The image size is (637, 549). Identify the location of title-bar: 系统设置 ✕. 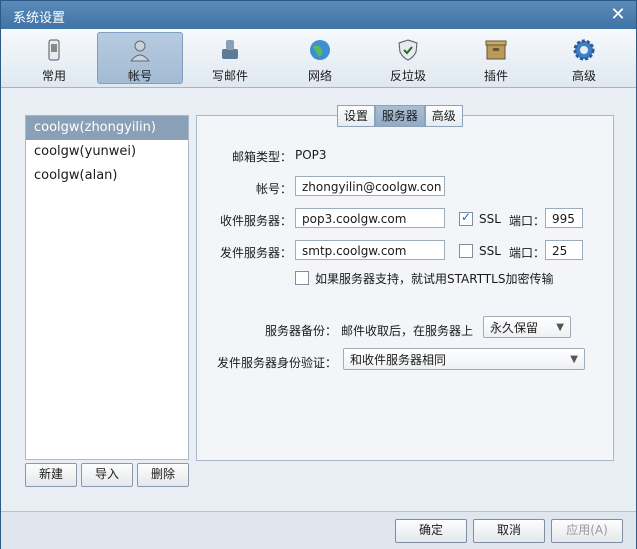
(318, 15).